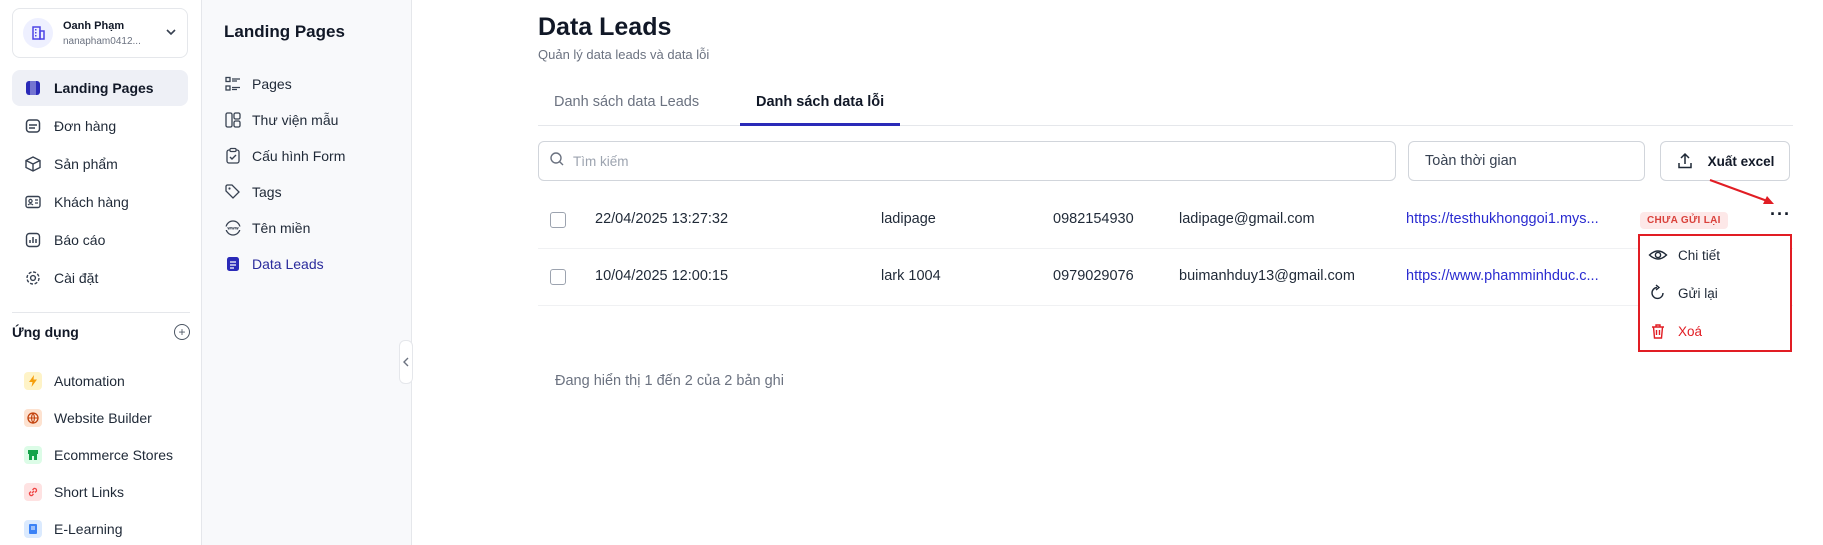  Describe the element at coordinates (1267, 276) in the screenshot. I see `cell-email: buimanhduy13@gmail.com` at that location.